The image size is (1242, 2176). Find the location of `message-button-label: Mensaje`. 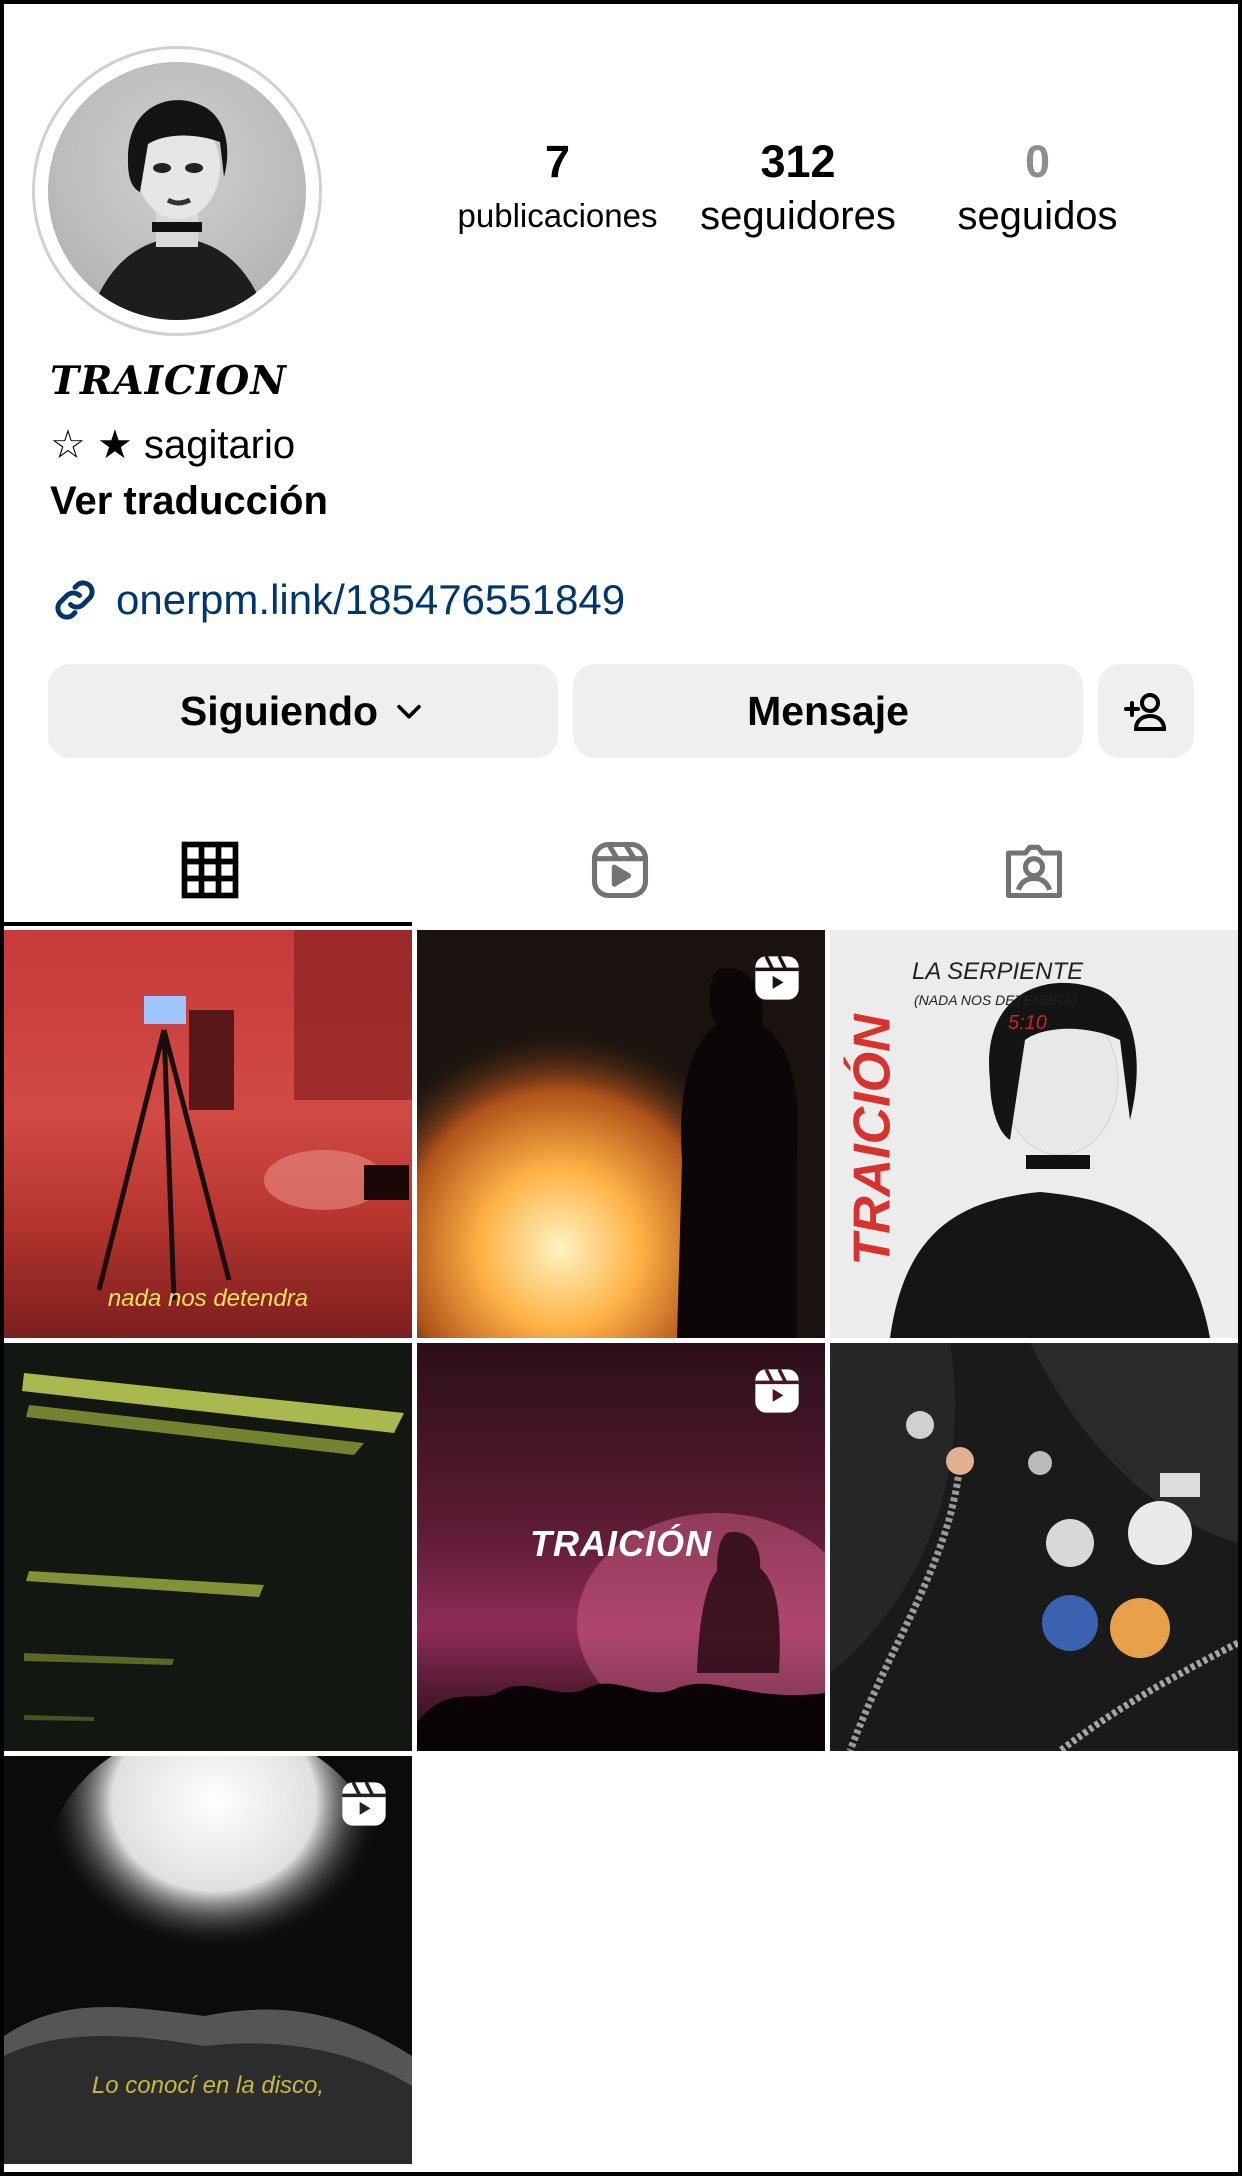

message-button-label: Mensaje is located at coordinates (828, 710).